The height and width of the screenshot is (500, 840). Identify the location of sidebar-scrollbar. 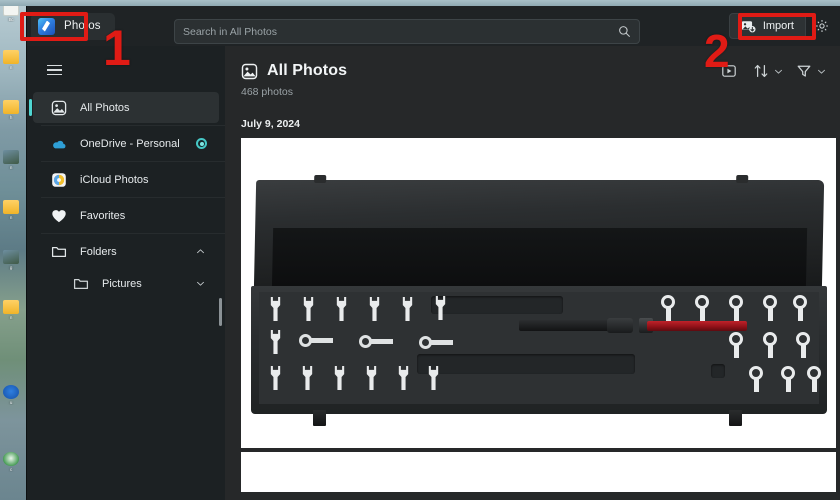
(220, 312).